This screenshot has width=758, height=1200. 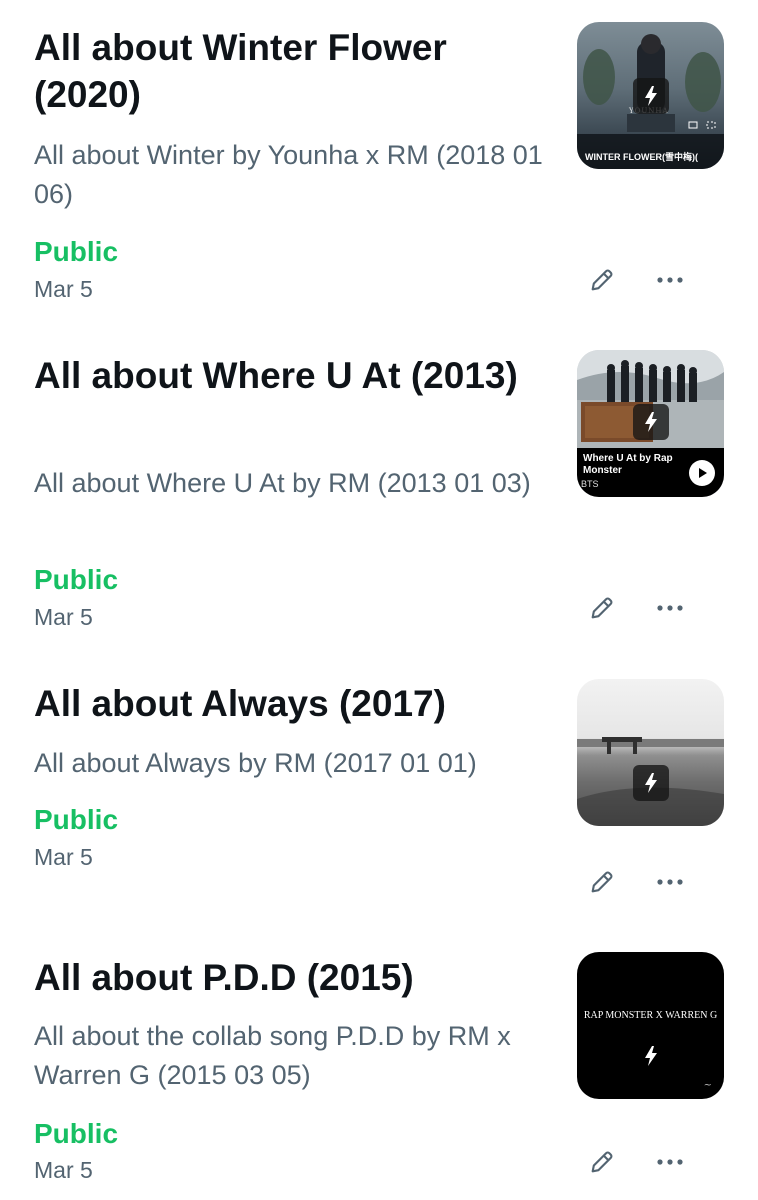 I want to click on moment-thumbnail: RAP MONSTER X WARREN G ~, so click(x=650, y=1025).